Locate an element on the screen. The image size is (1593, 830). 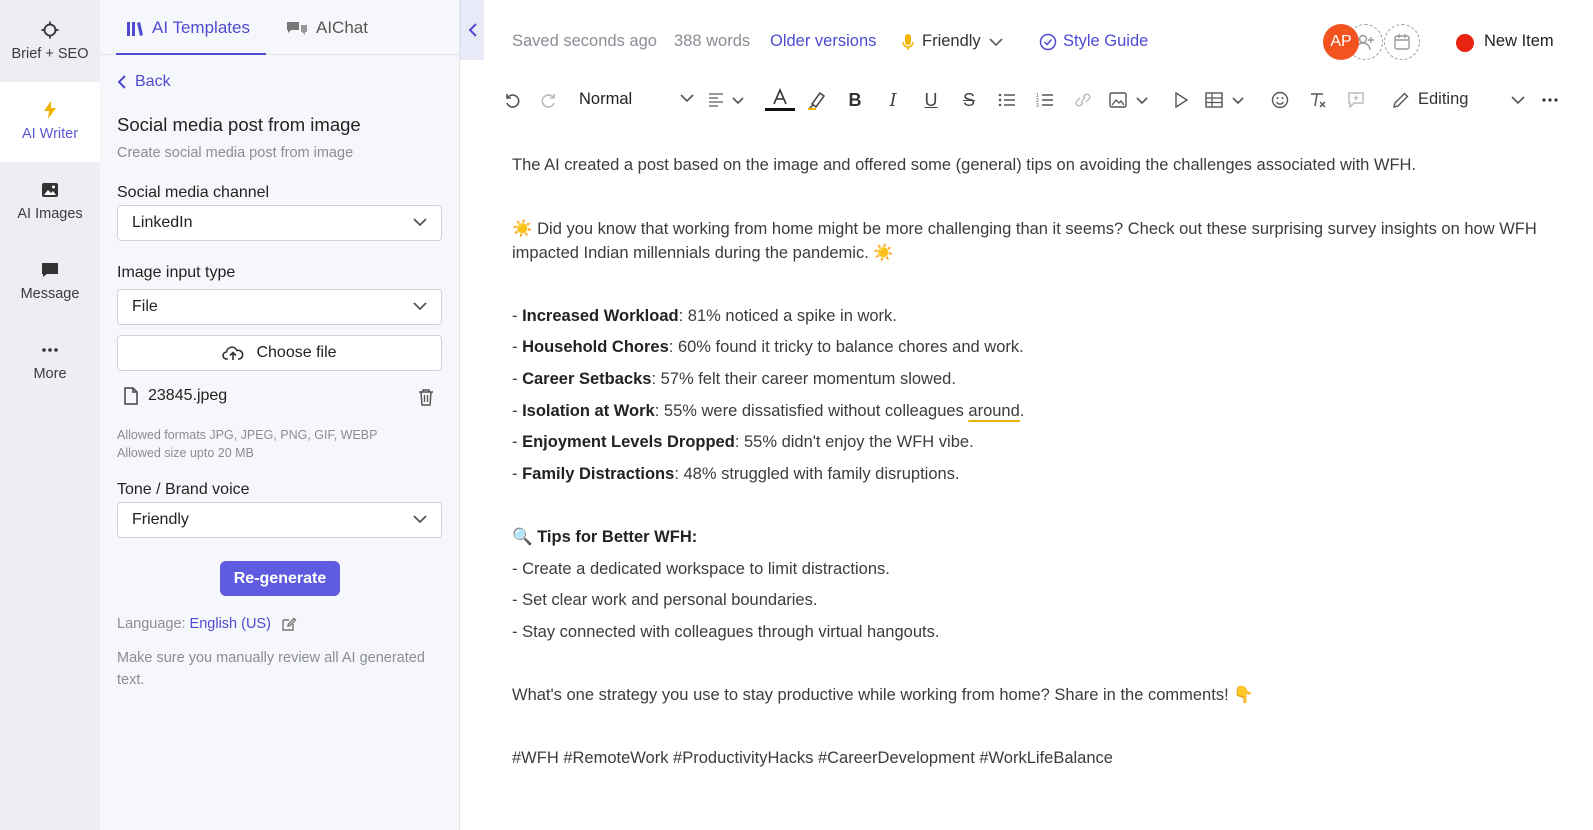
insert-table-button is located at coordinates (1227, 100).